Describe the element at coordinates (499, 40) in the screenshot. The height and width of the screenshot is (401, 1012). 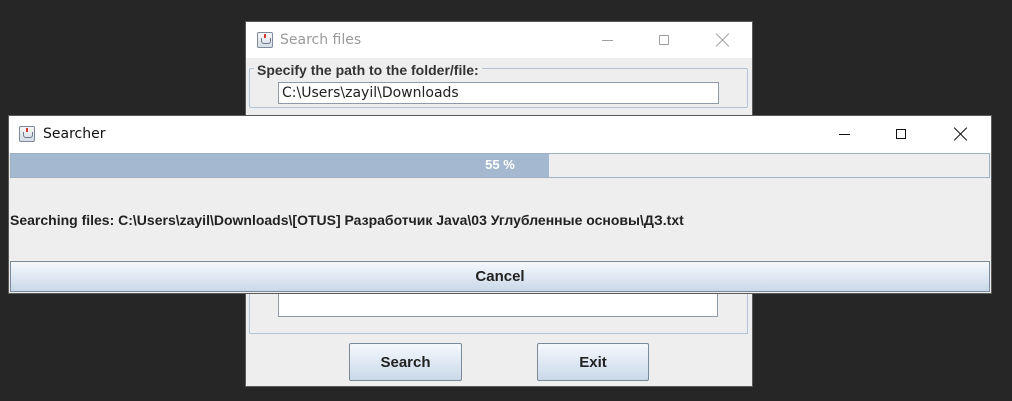
I see `search-files-titlebar: Search files` at that location.